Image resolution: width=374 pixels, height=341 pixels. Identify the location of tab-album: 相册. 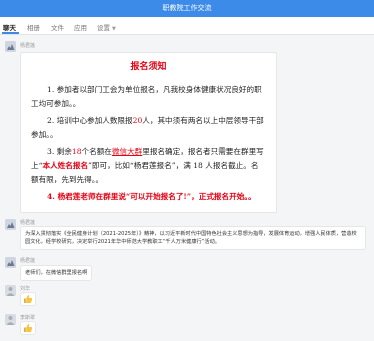
(33, 27).